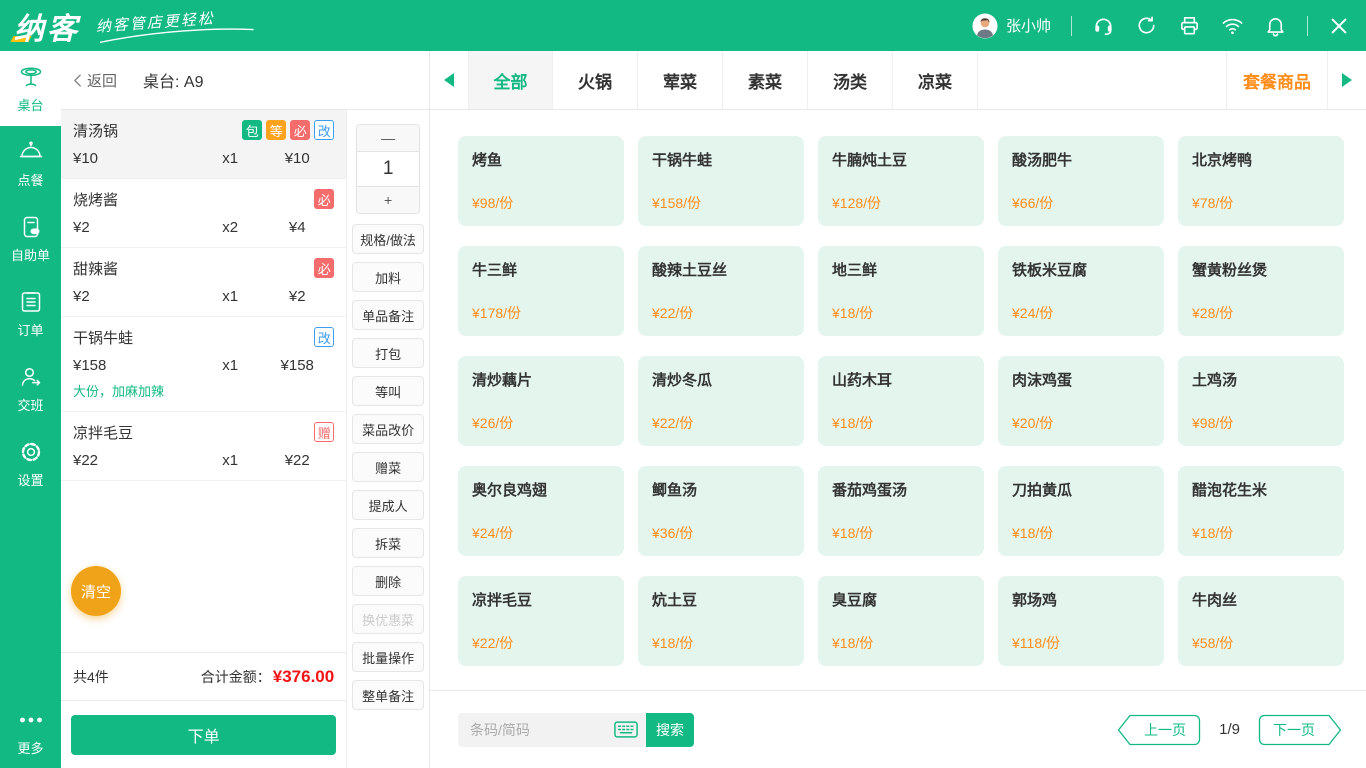  What do you see at coordinates (595, 80) in the screenshot?
I see `category-tab: 火锅` at bounding box center [595, 80].